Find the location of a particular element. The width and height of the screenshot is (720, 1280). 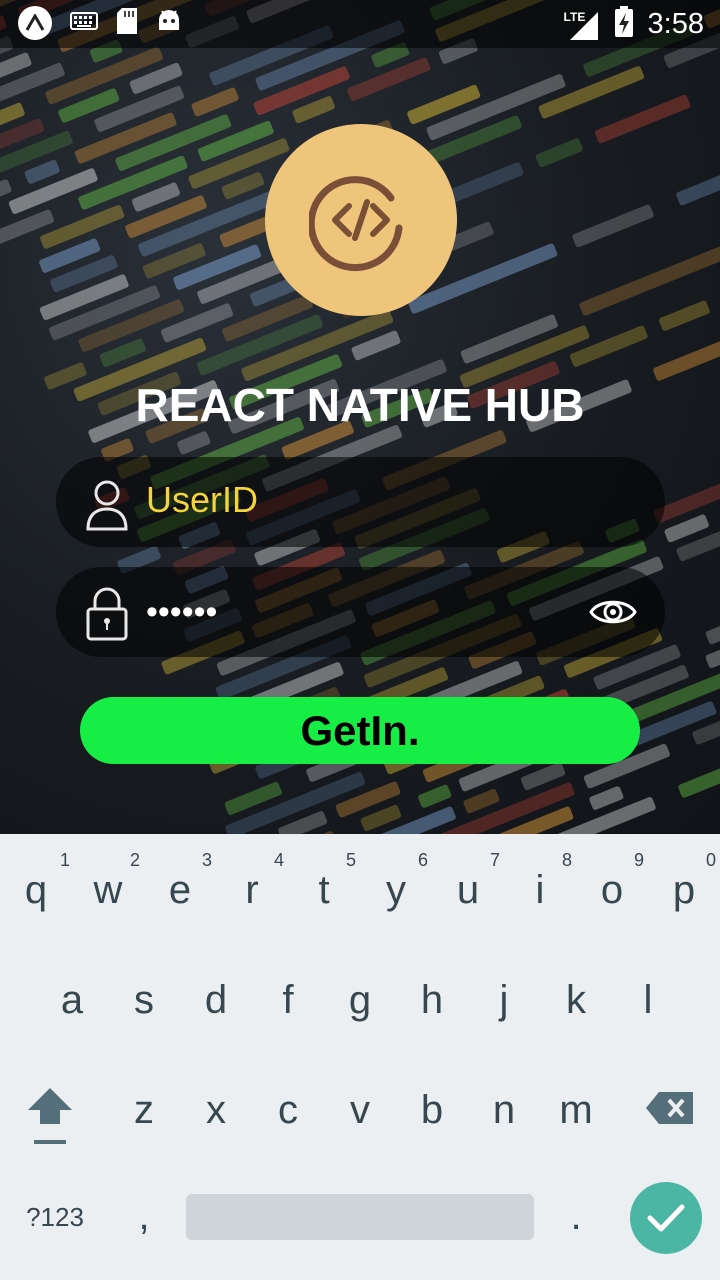

nova-launcher-icon is located at coordinates (35, 23).